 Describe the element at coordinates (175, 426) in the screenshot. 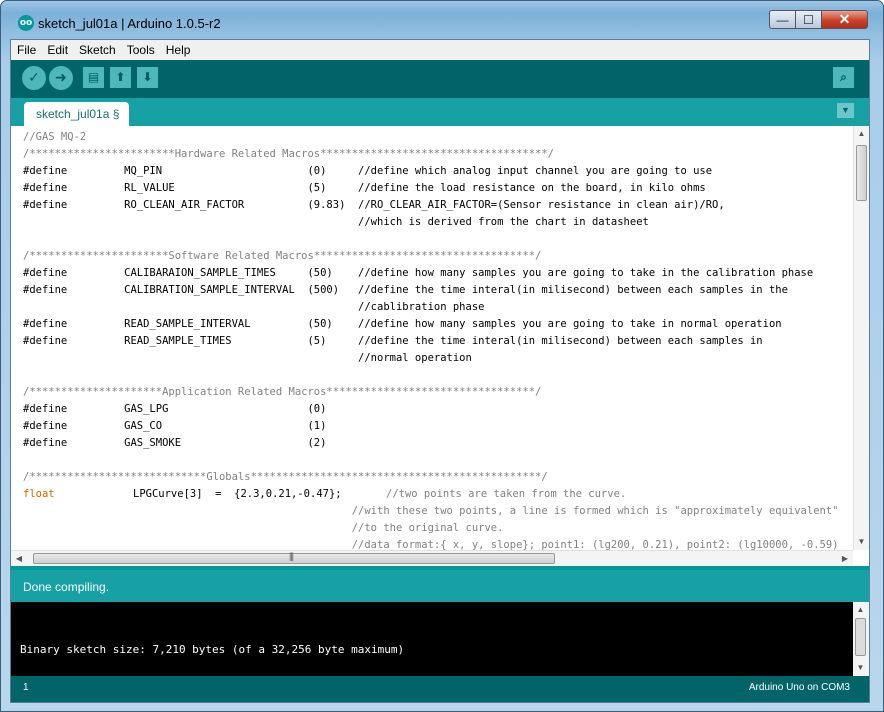

I see `code-line: #define GAS_CO (1)` at that location.